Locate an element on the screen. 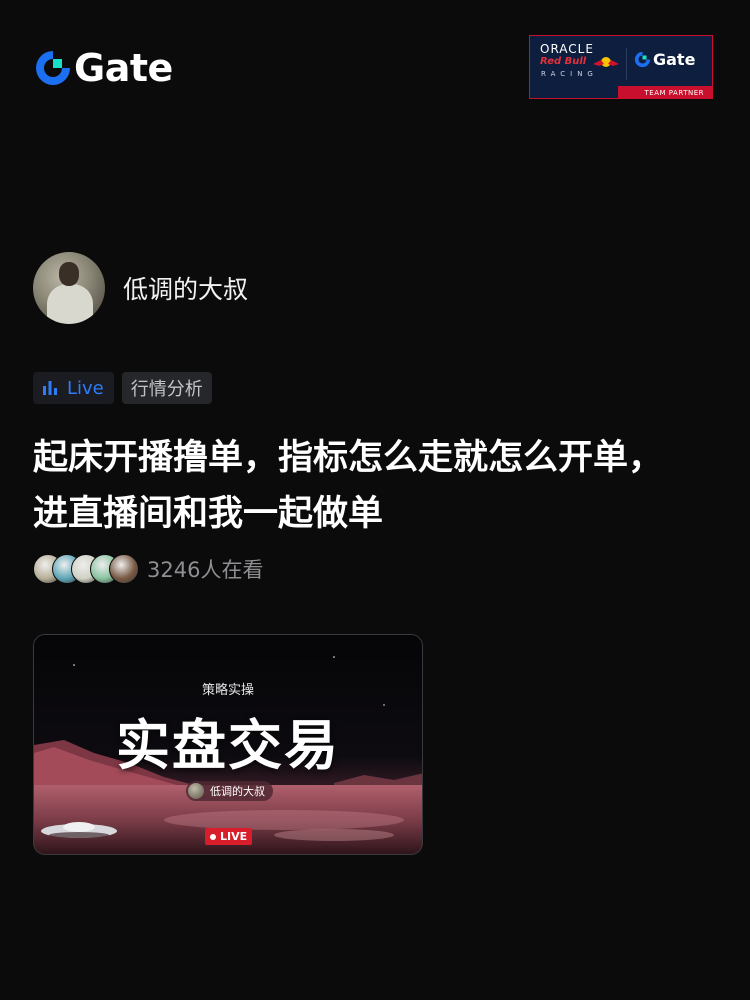 This screenshot has height=1000, width=750. stream-subtitle: 策略实操 is located at coordinates (227, 690).